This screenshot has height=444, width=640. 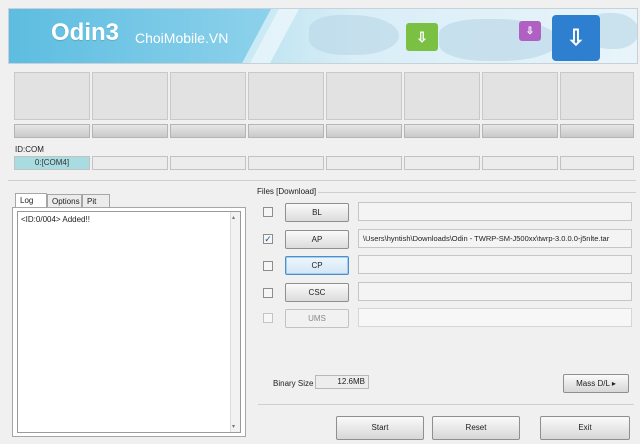 I want to click on log-scrollbar: ▴ ▾, so click(x=235, y=322).